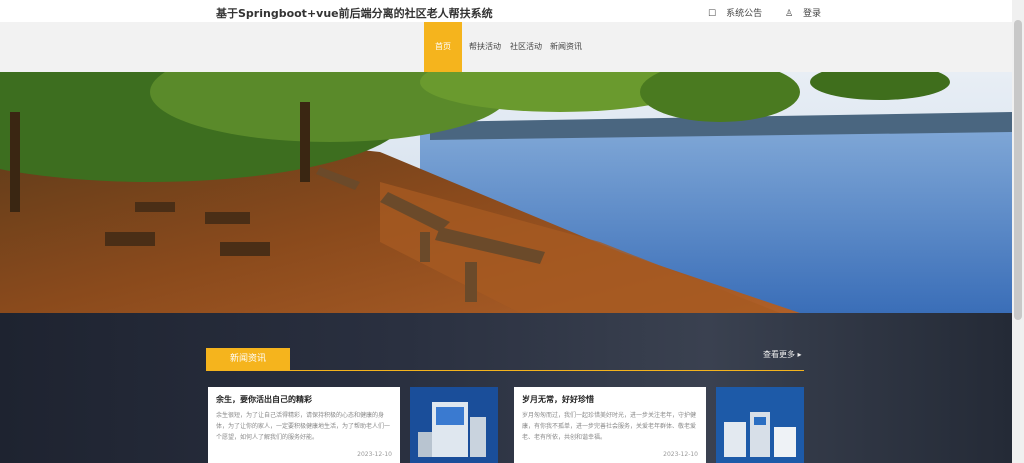  Describe the element at coordinates (526, 47) in the screenshot. I see `nav-item-community-activities: 社区活动` at that location.